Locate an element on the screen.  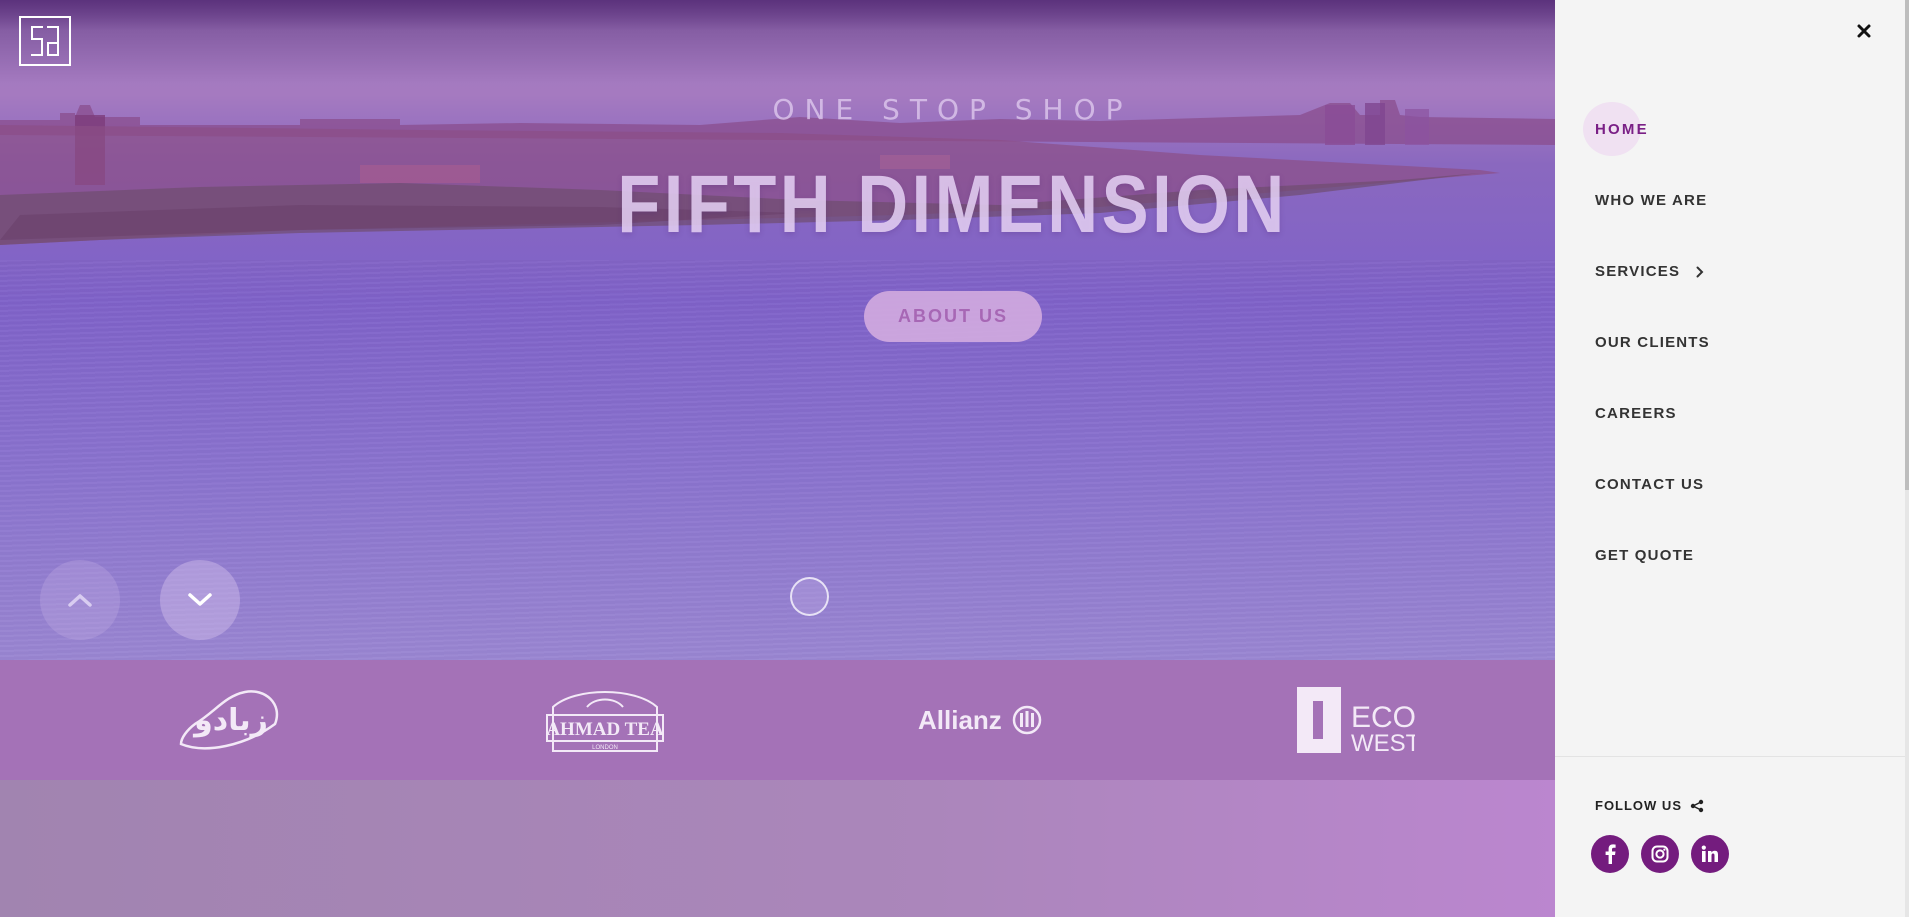
nav-item-services: SERVICES is located at coordinates (1649, 271).